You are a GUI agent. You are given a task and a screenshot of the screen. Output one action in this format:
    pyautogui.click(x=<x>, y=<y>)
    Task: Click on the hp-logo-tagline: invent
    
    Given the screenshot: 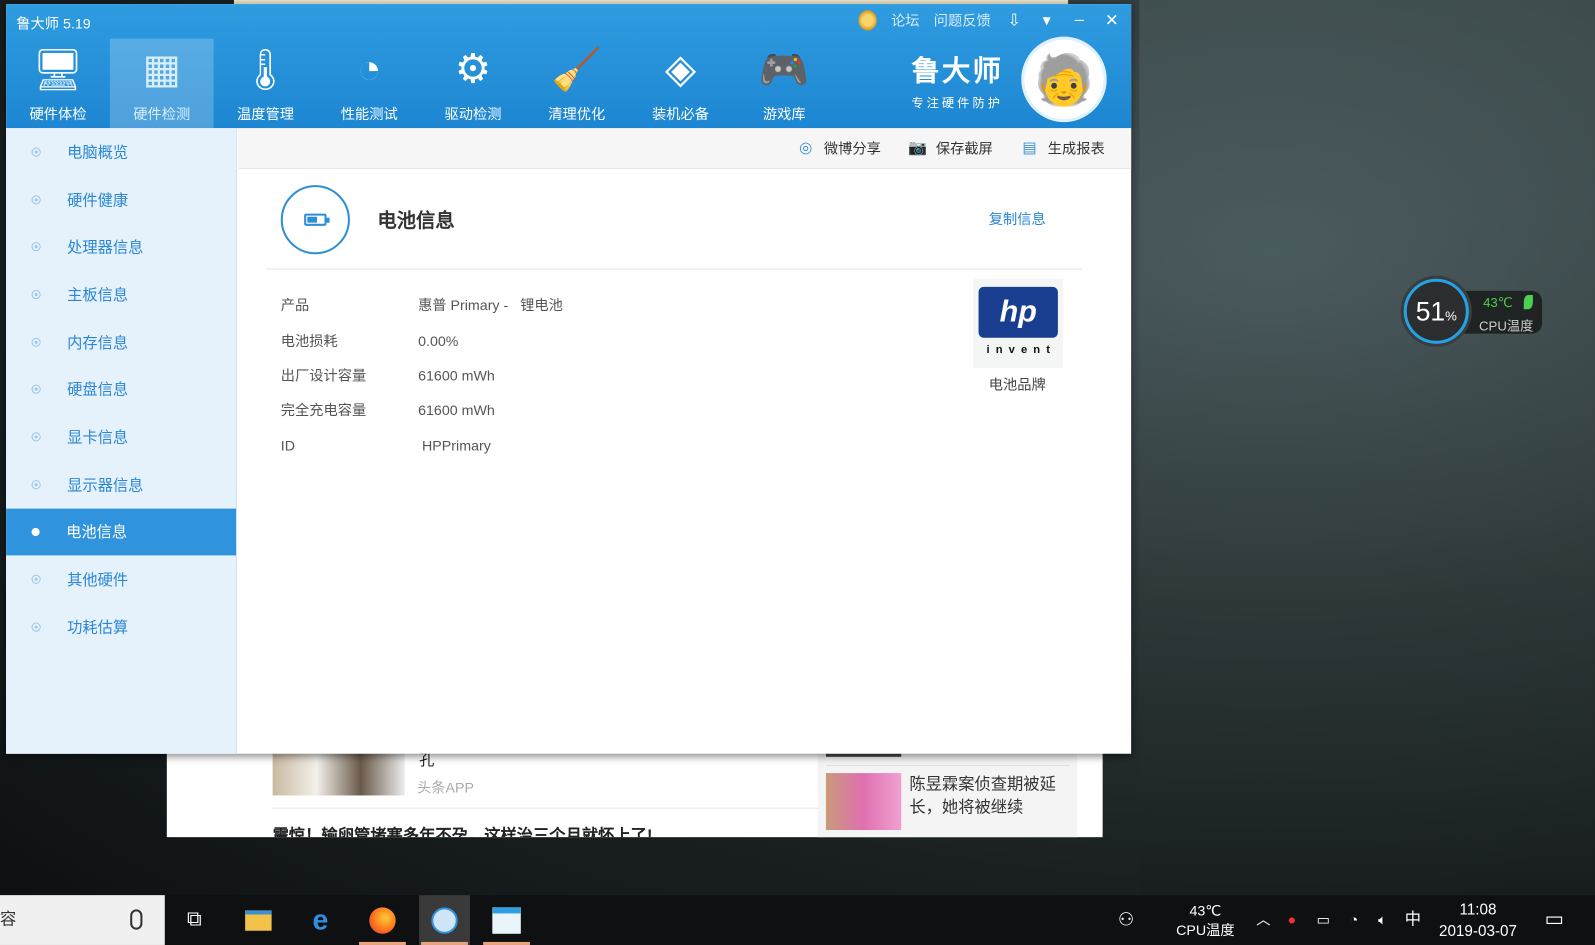 What is the action you would take?
    pyautogui.click(x=1021, y=350)
    